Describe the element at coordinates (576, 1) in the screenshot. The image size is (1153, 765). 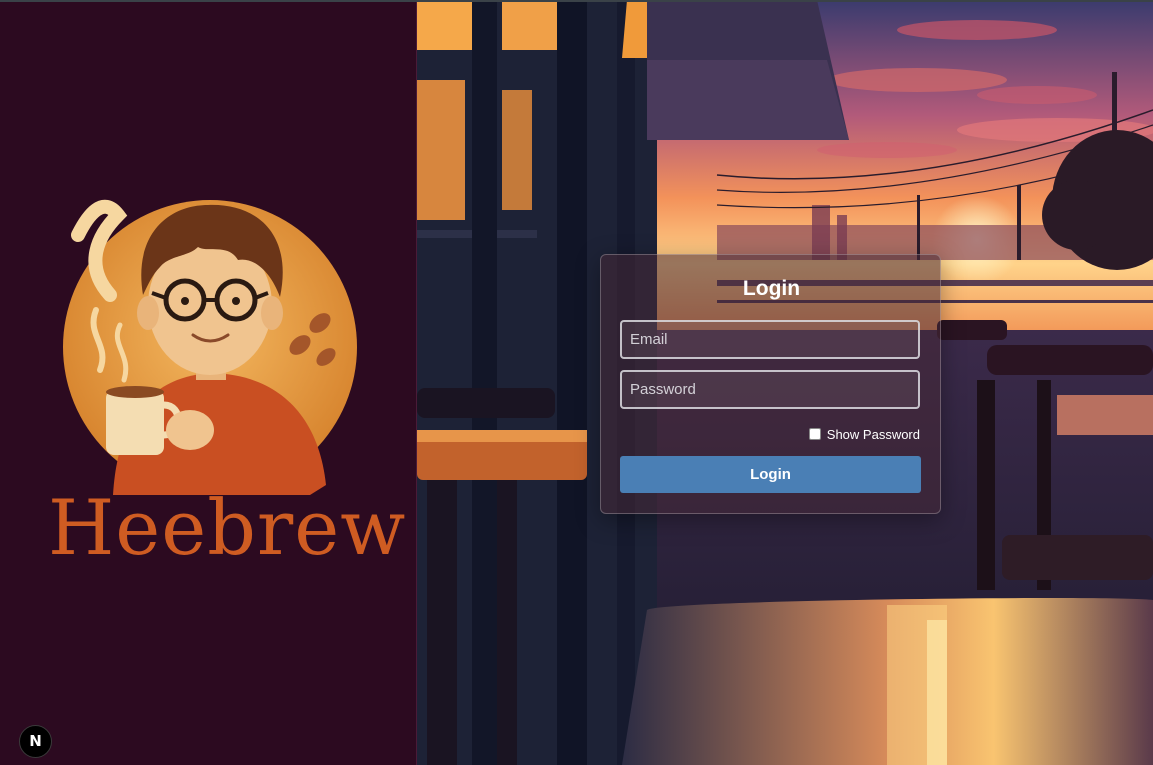
I see `window-top-border` at that location.